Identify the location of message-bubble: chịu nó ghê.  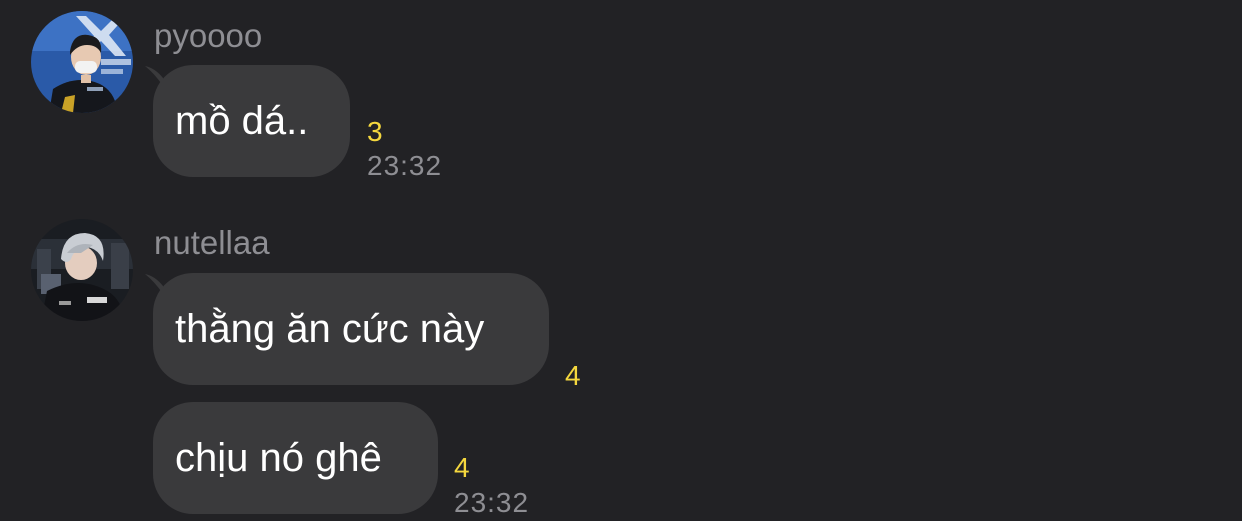
(295, 458).